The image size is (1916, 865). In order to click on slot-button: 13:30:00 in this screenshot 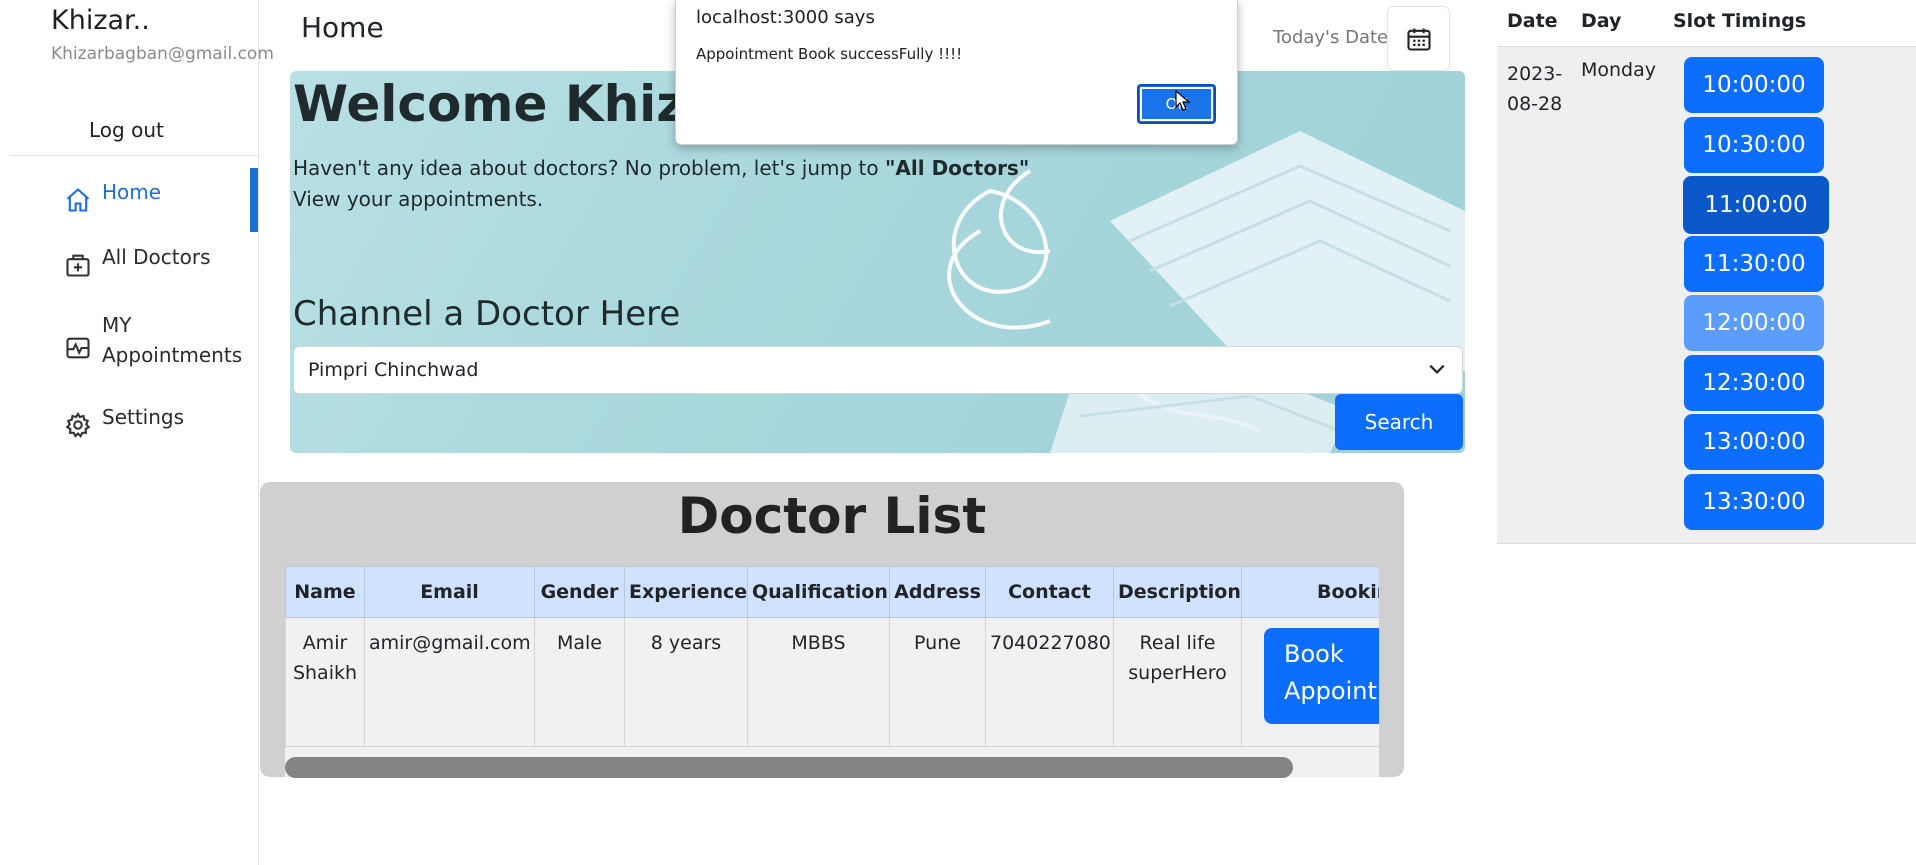, I will do `click(1754, 502)`.